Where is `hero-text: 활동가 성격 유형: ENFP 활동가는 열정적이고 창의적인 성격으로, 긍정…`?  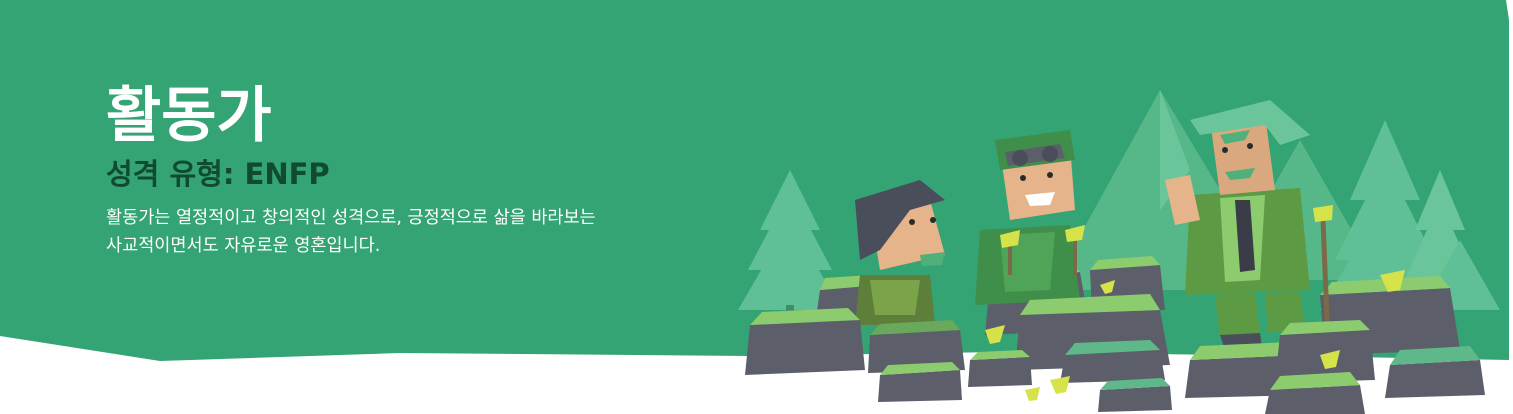
hero-text: 활동가 성격 유형: ENFP 활동가는 열정적이고 창의적인 성격으로, 긍정… is located at coordinates (351, 169).